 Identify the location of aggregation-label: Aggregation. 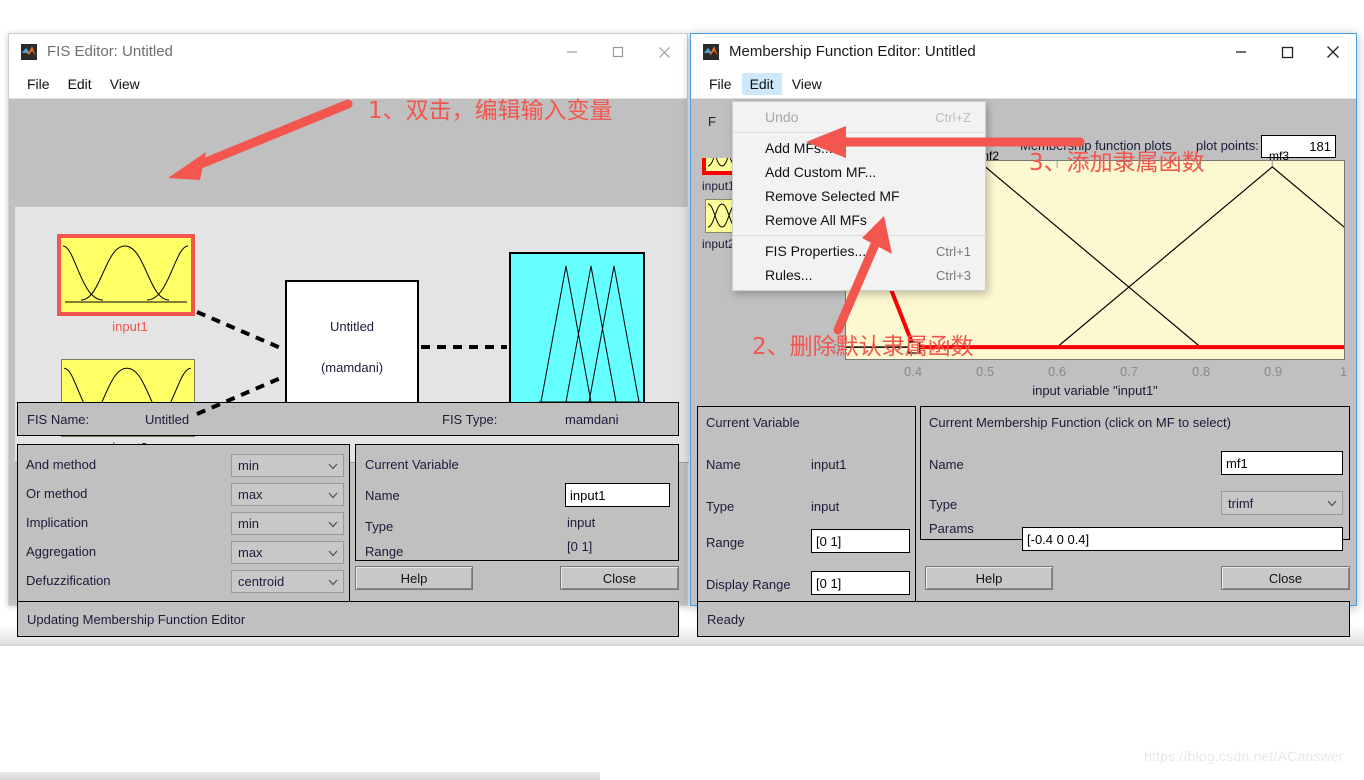
(61, 551).